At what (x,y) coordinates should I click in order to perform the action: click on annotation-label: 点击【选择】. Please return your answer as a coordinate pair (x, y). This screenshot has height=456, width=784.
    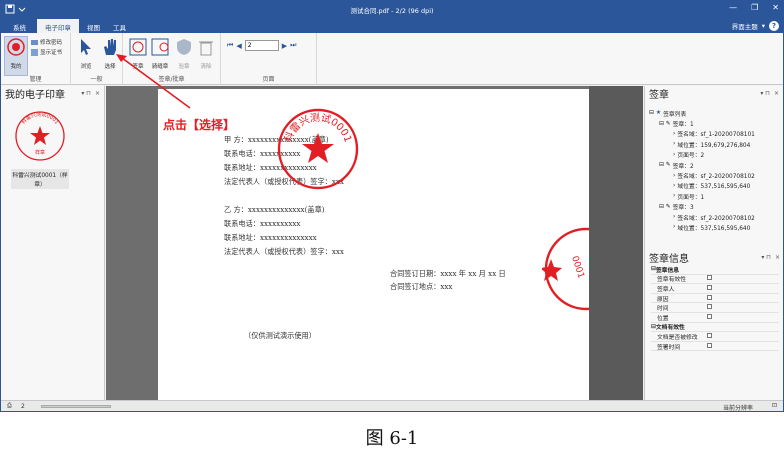
    Looking at the image, I should click on (199, 125).